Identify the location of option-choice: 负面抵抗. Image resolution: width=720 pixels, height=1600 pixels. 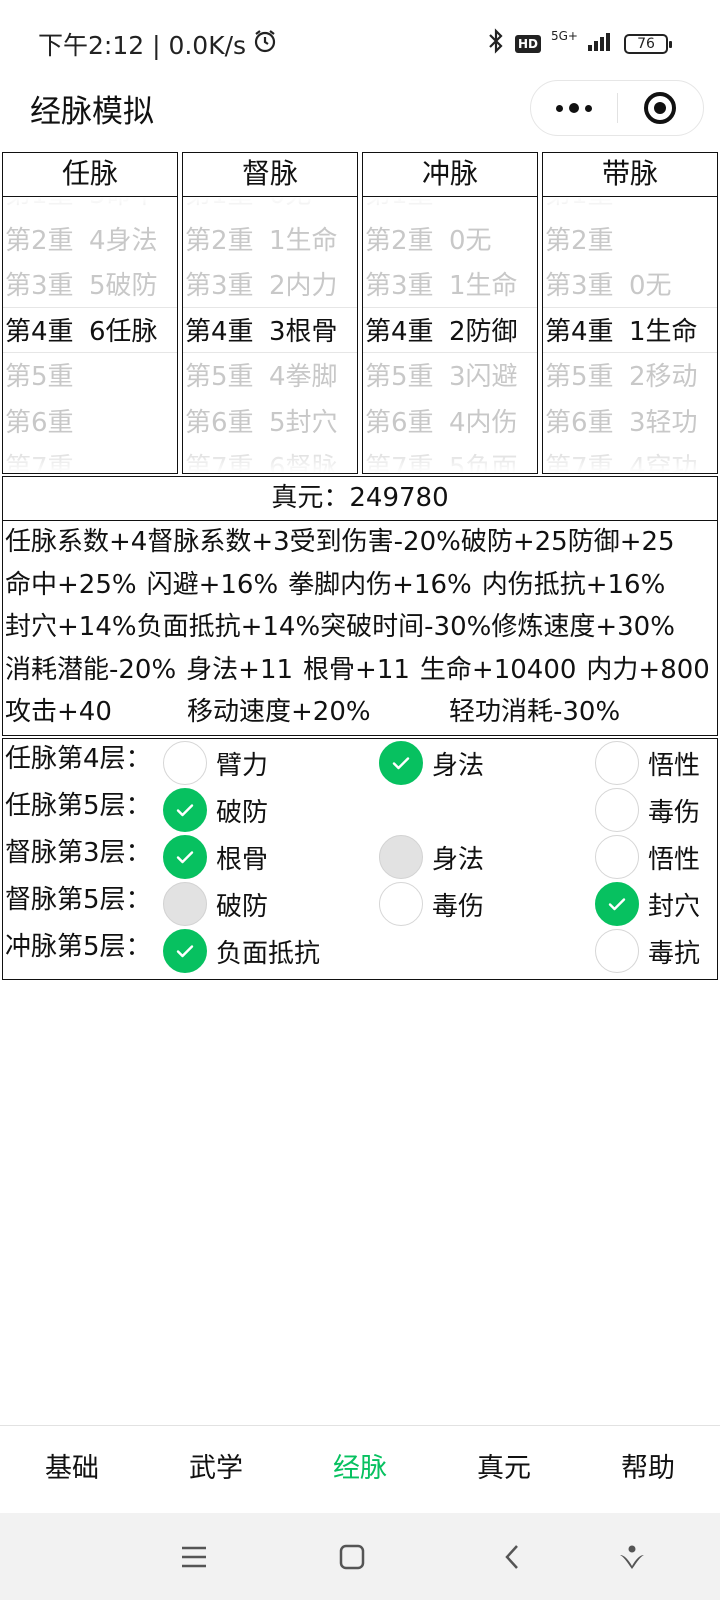
(241, 951).